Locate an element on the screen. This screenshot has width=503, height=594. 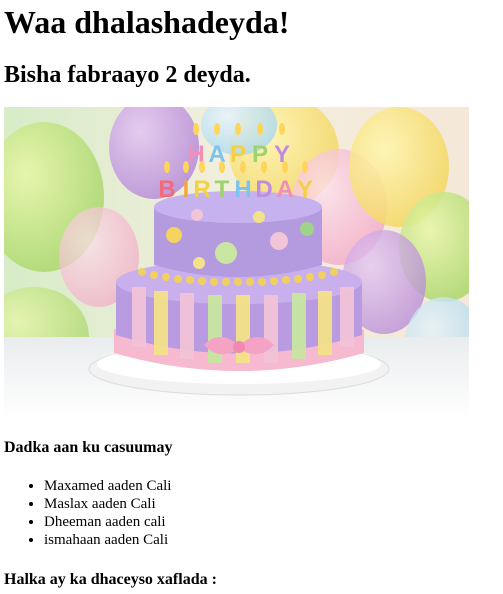
list-item: Maxamed aaden Cali is located at coordinates (107, 486).